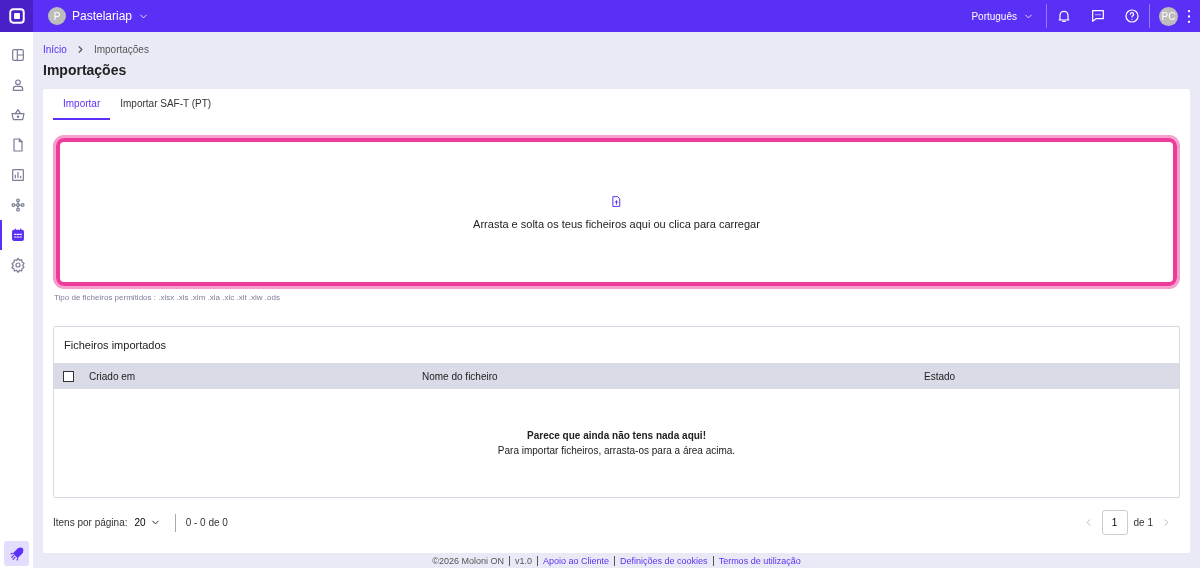 Image resolution: width=1200 pixels, height=568 pixels. Describe the element at coordinates (17, 115) in the screenshot. I see `basket-icon` at that location.